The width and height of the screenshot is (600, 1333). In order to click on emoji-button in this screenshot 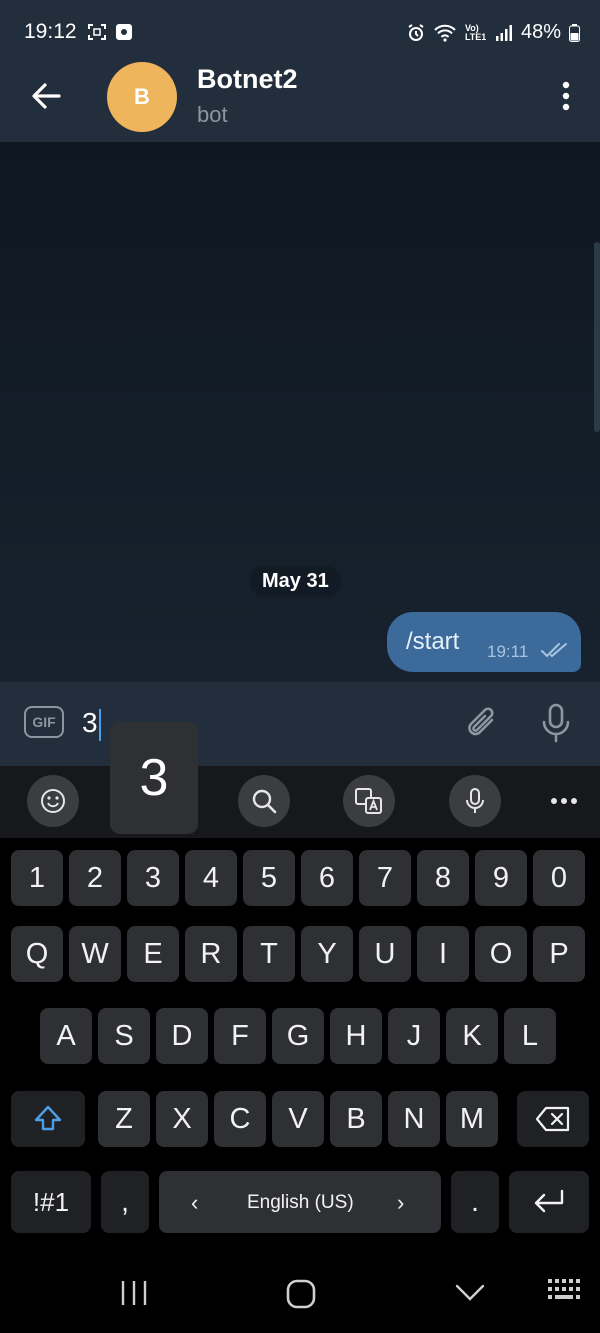, I will do `click(53, 801)`.